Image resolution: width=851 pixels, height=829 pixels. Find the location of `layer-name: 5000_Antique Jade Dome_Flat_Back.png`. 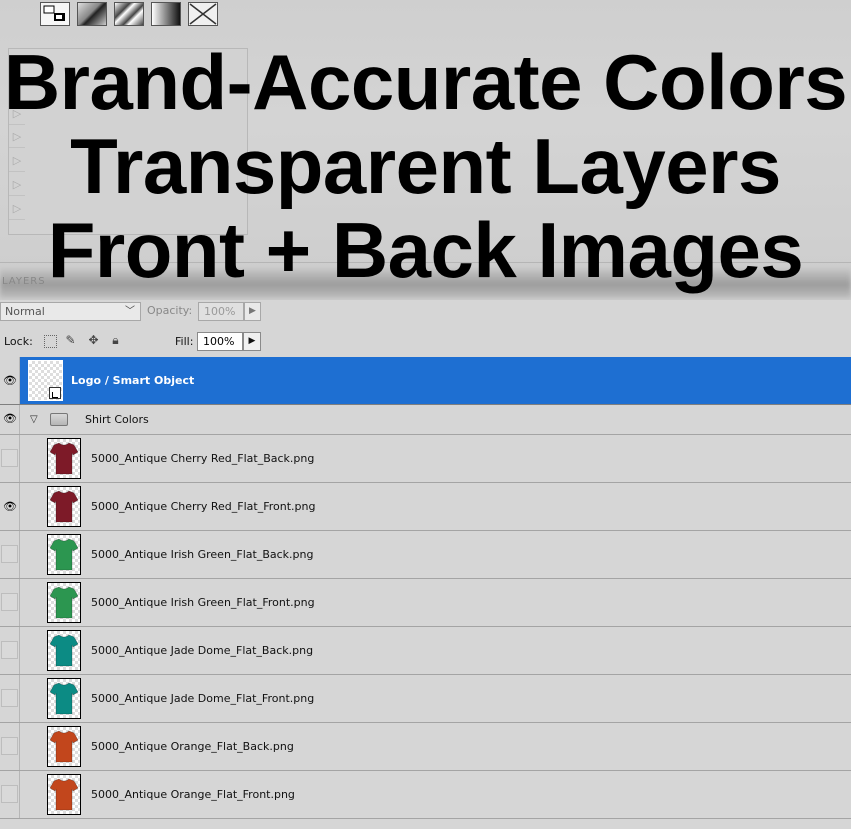

layer-name: 5000_Antique Jade Dome_Flat_Back.png is located at coordinates (202, 650).